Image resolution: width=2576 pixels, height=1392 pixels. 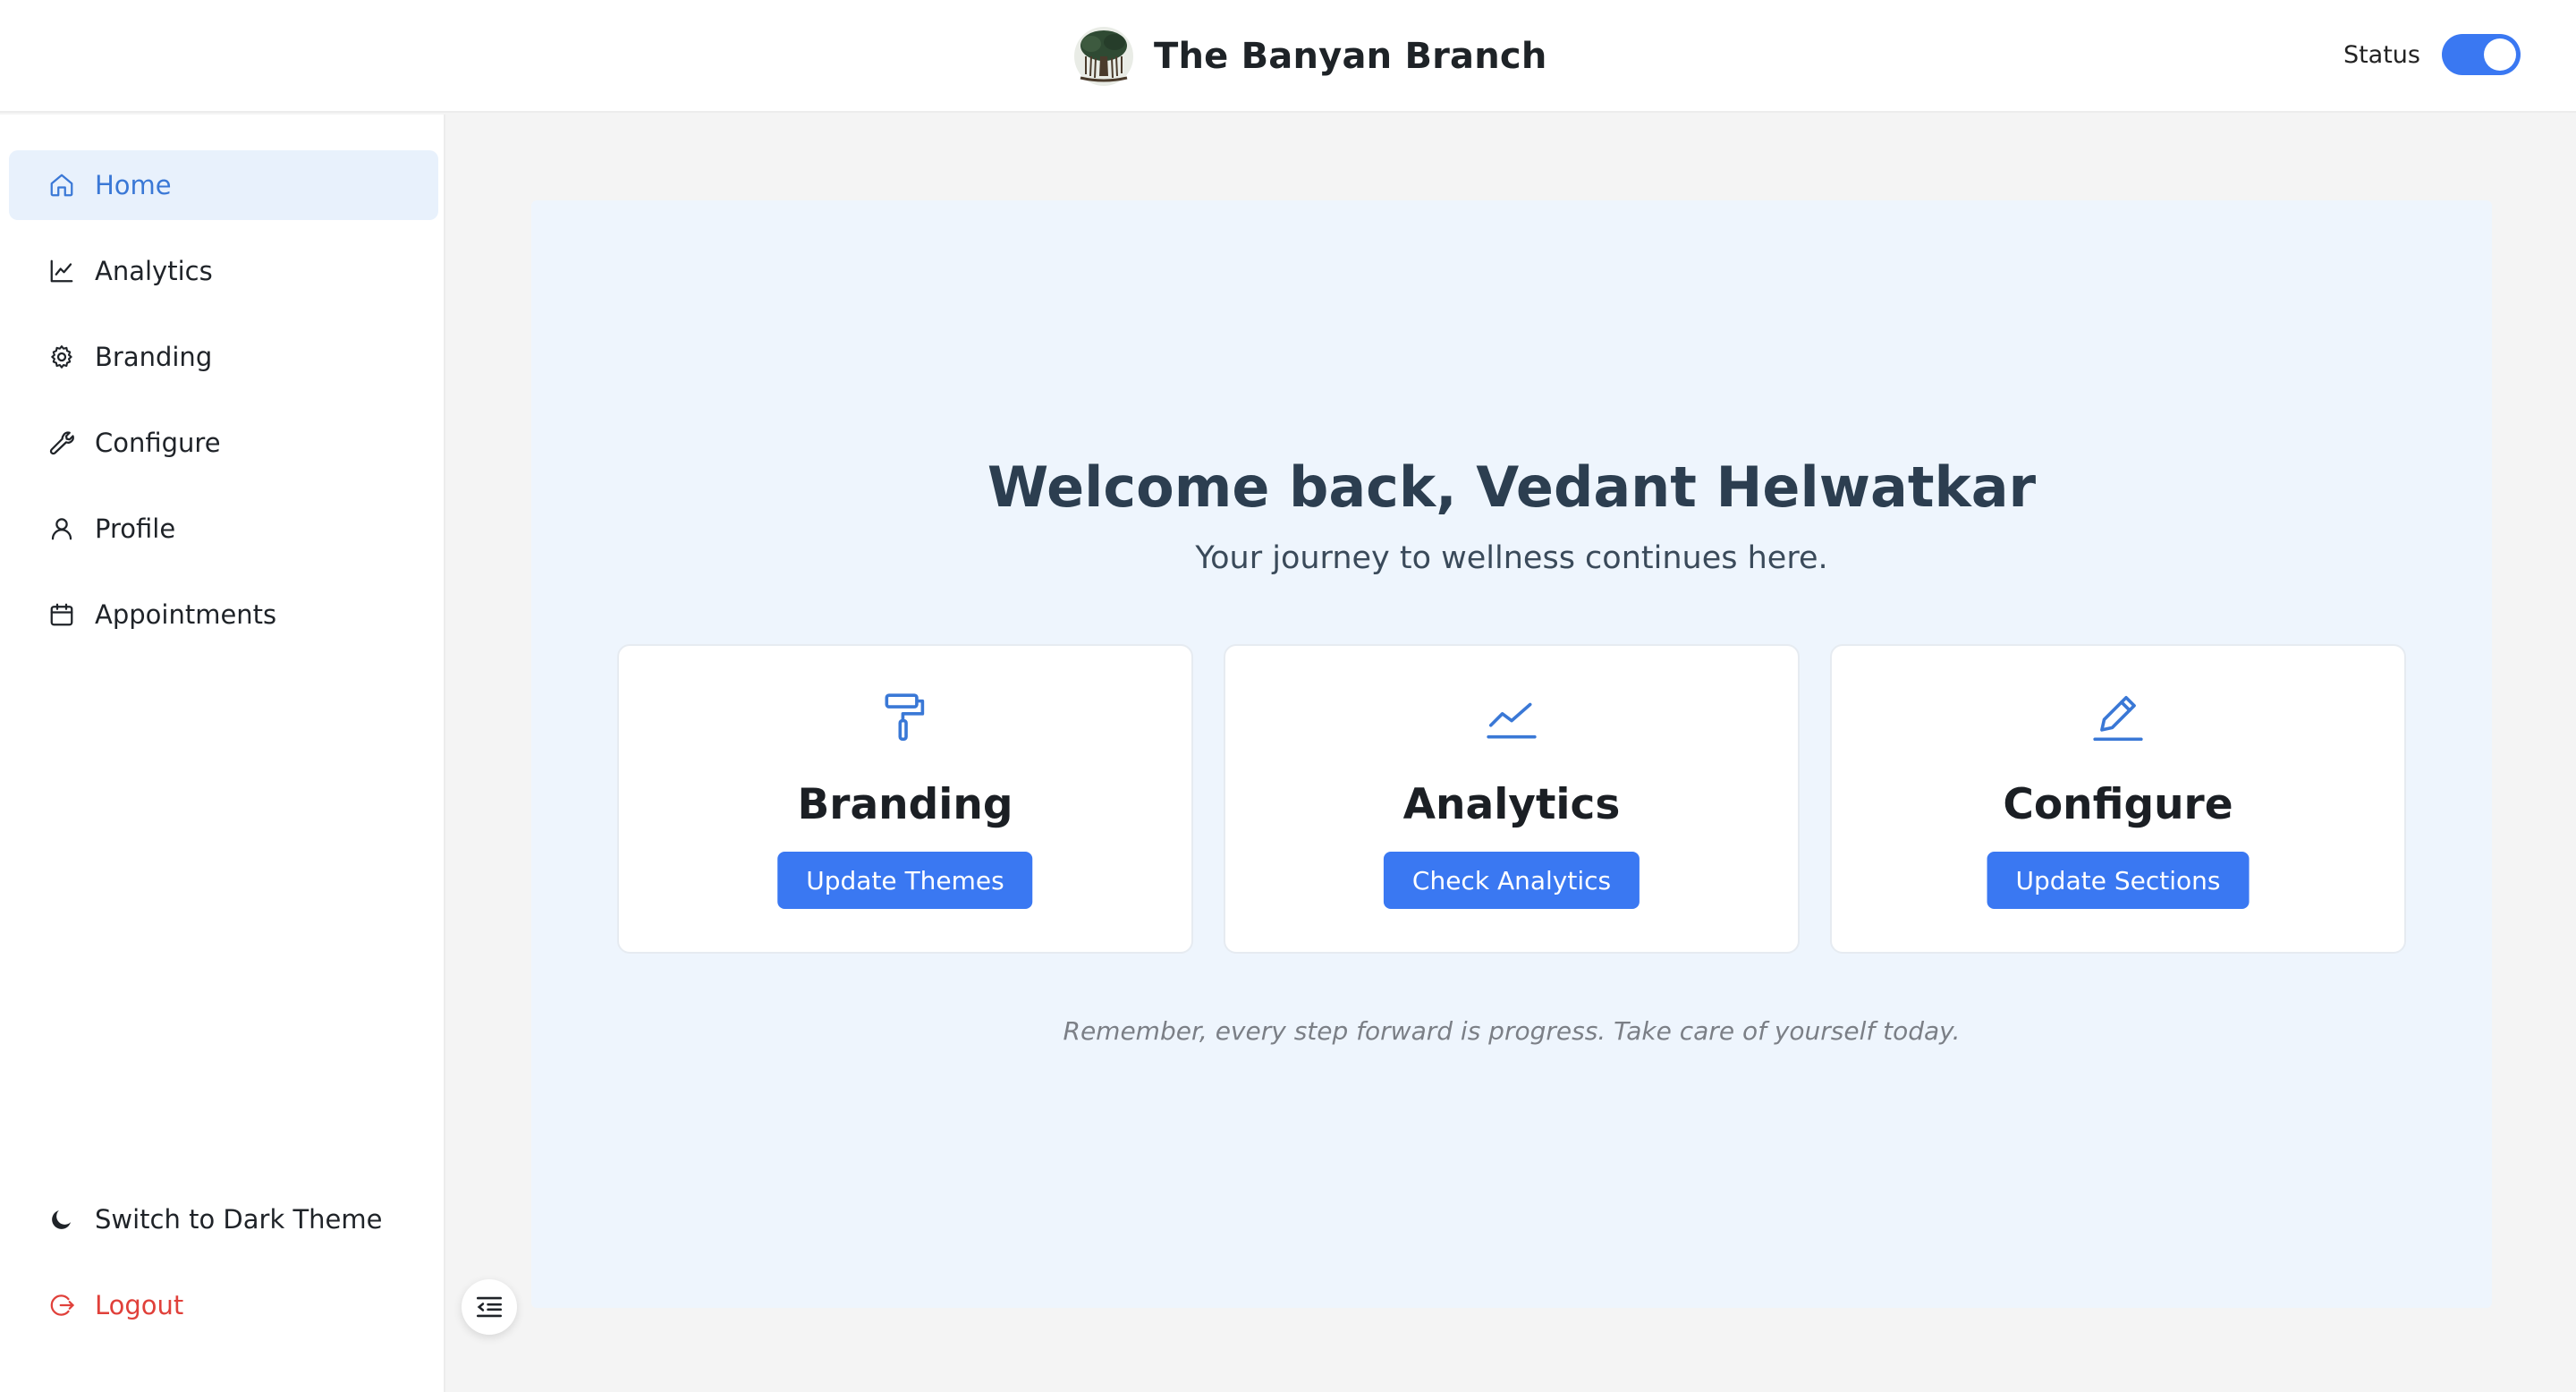 What do you see at coordinates (1511, 558) in the screenshot?
I see `welcome-subtitle: Your journey to wellness continues here.` at bounding box center [1511, 558].